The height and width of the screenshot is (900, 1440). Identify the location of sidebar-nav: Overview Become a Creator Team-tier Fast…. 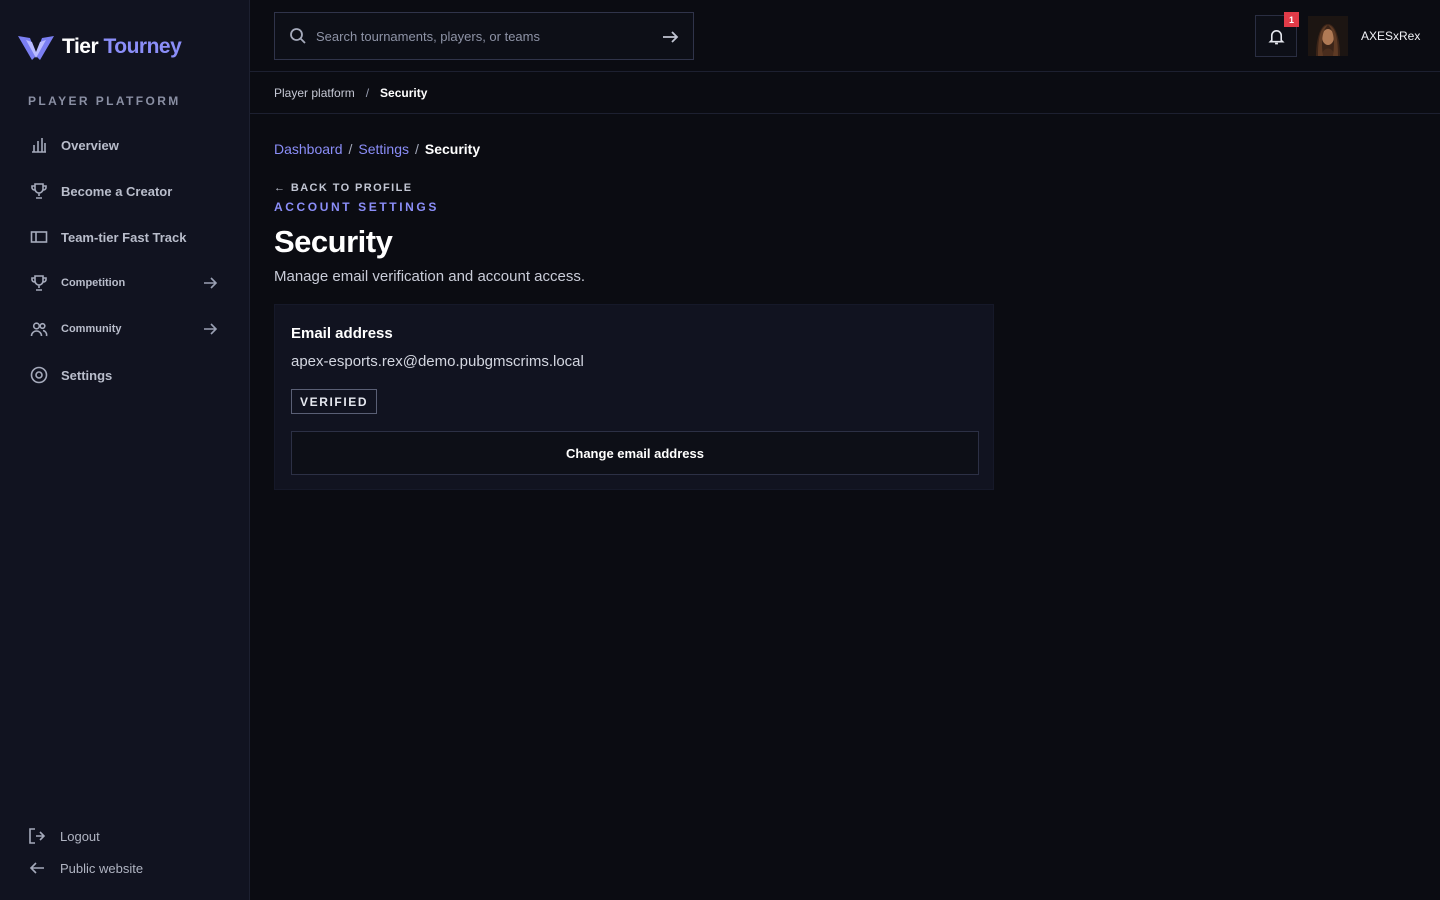
(125, 260).